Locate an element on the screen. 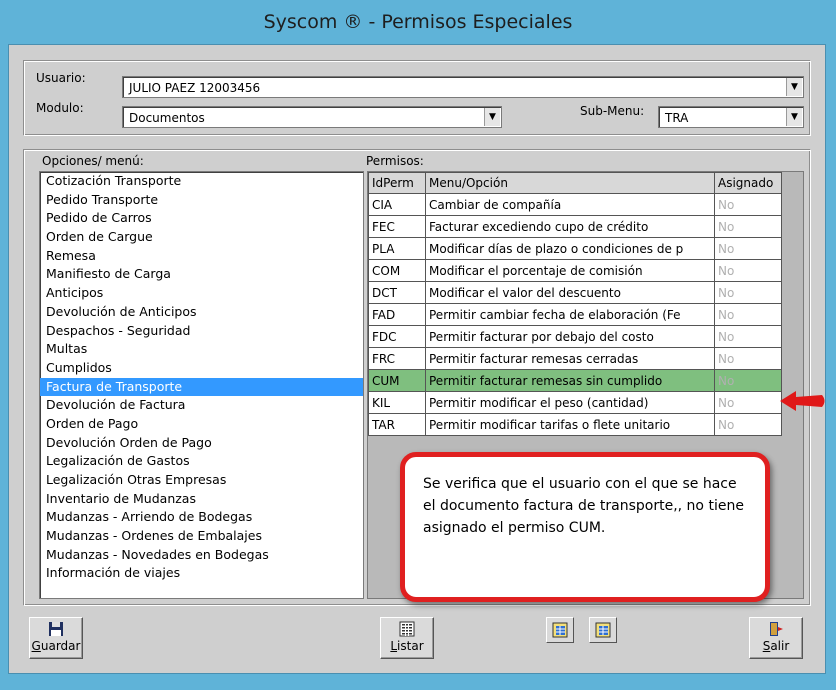  list-item: Pedido de Carros is located at coordinates (201, 218).